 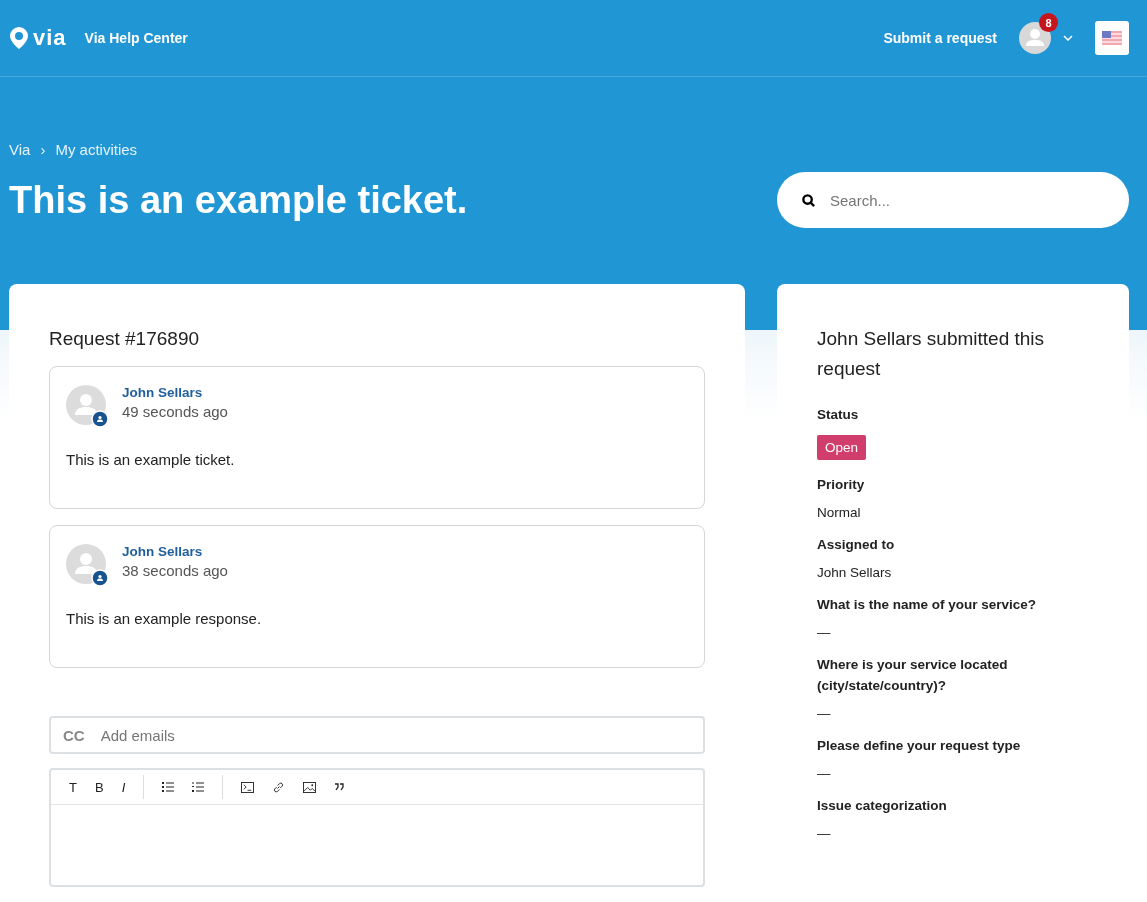 What do you see at coordinates (931, 354) in the screenshot?
I see `details-title: John Sellars submitted this request` at bounding box center [931, 354].